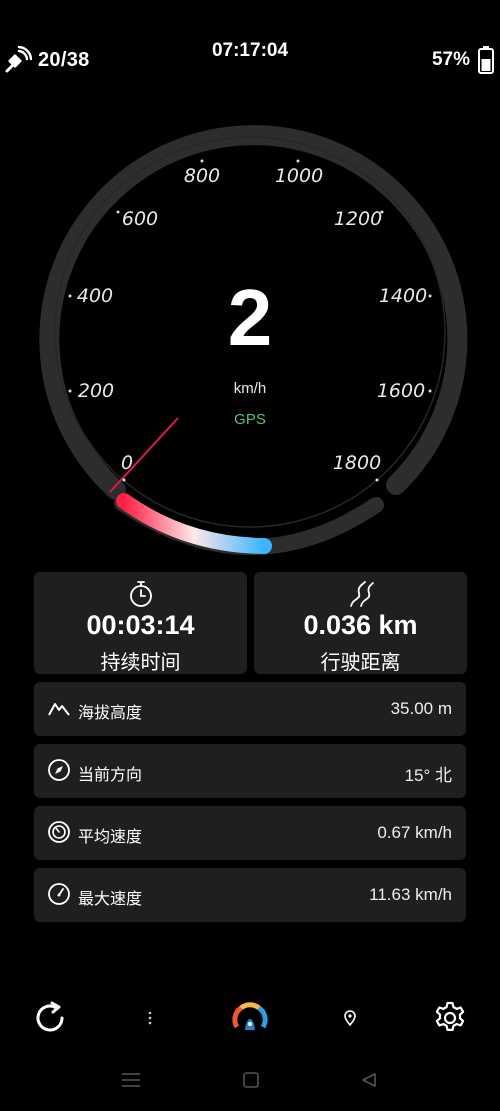 The width and height of the screenshot is (500, 1111). Describe the element at coordinates (110, 775) in the screenshot. I see `heading-label: 当前方向` at that location.